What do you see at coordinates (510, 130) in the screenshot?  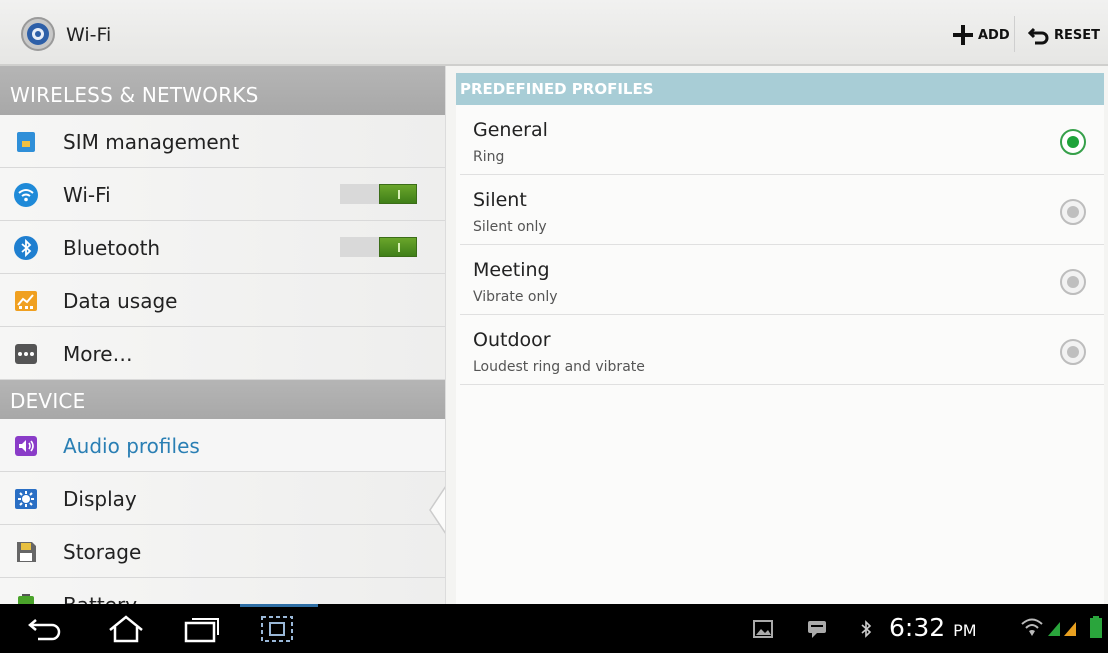 I see `profile-name: General` at bounding box center [510, 130].